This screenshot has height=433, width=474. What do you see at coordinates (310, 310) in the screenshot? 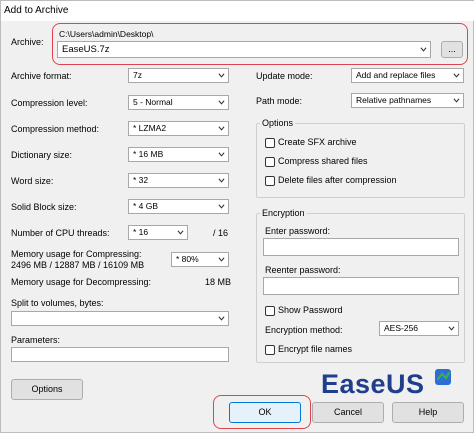
I see `show-password-label: Show Password` at bounding box center [310, 310].